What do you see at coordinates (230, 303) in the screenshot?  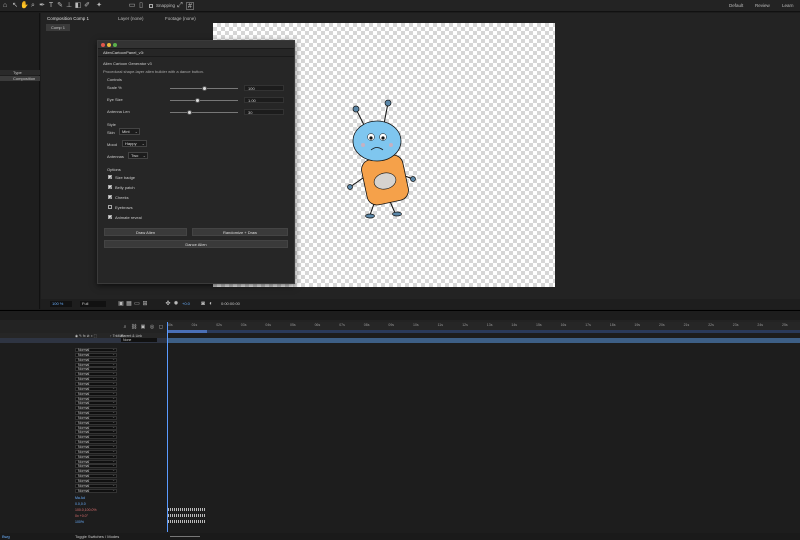 I see `current-time: 0:00:00:00` at bounding box center [230, 303].